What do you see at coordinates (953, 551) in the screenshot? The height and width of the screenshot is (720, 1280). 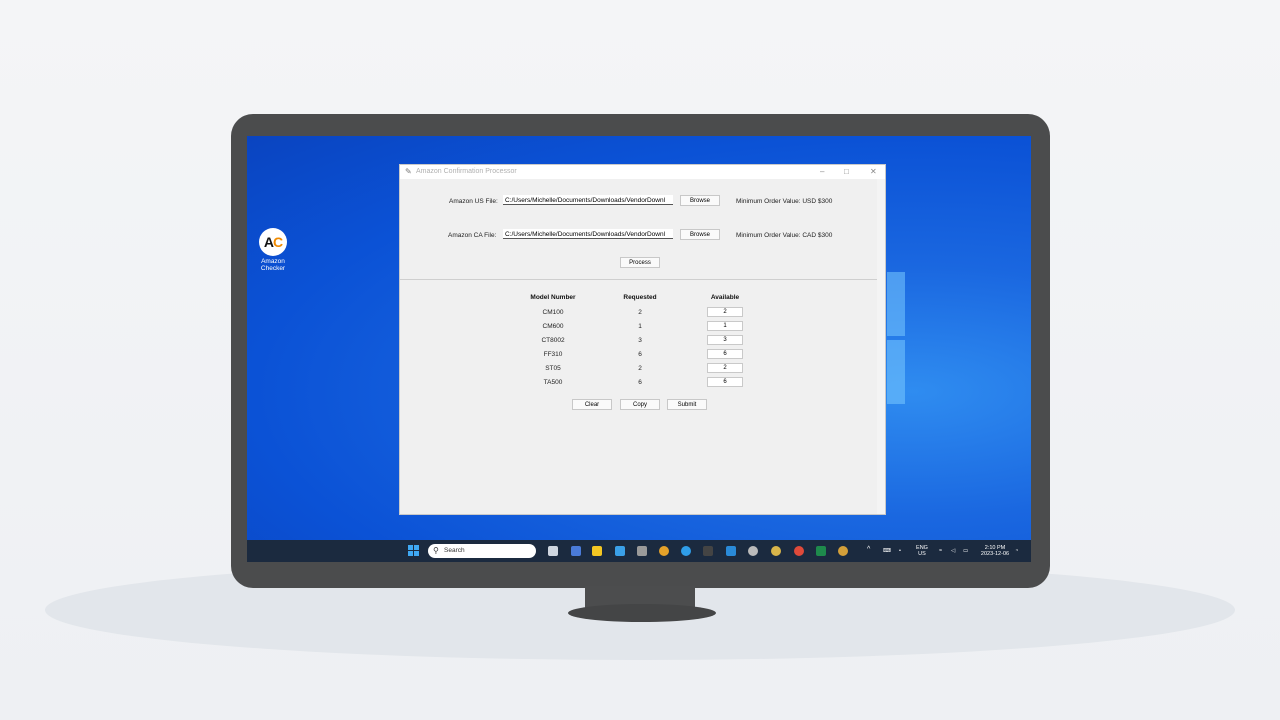 I see `volume-icon: ◁` at bounding box center [953, 551].